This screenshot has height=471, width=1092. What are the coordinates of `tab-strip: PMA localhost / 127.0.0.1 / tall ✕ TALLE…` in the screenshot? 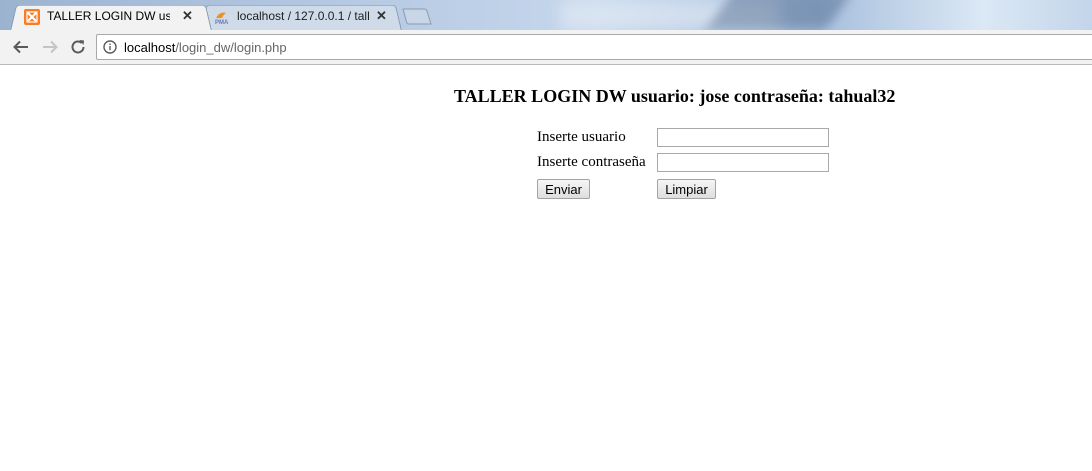 It's located at (546, 15).